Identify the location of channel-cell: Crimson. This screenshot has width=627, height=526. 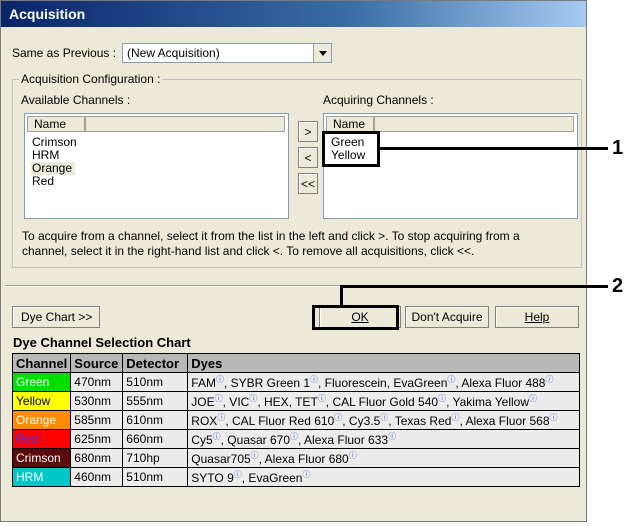
(41, 458).